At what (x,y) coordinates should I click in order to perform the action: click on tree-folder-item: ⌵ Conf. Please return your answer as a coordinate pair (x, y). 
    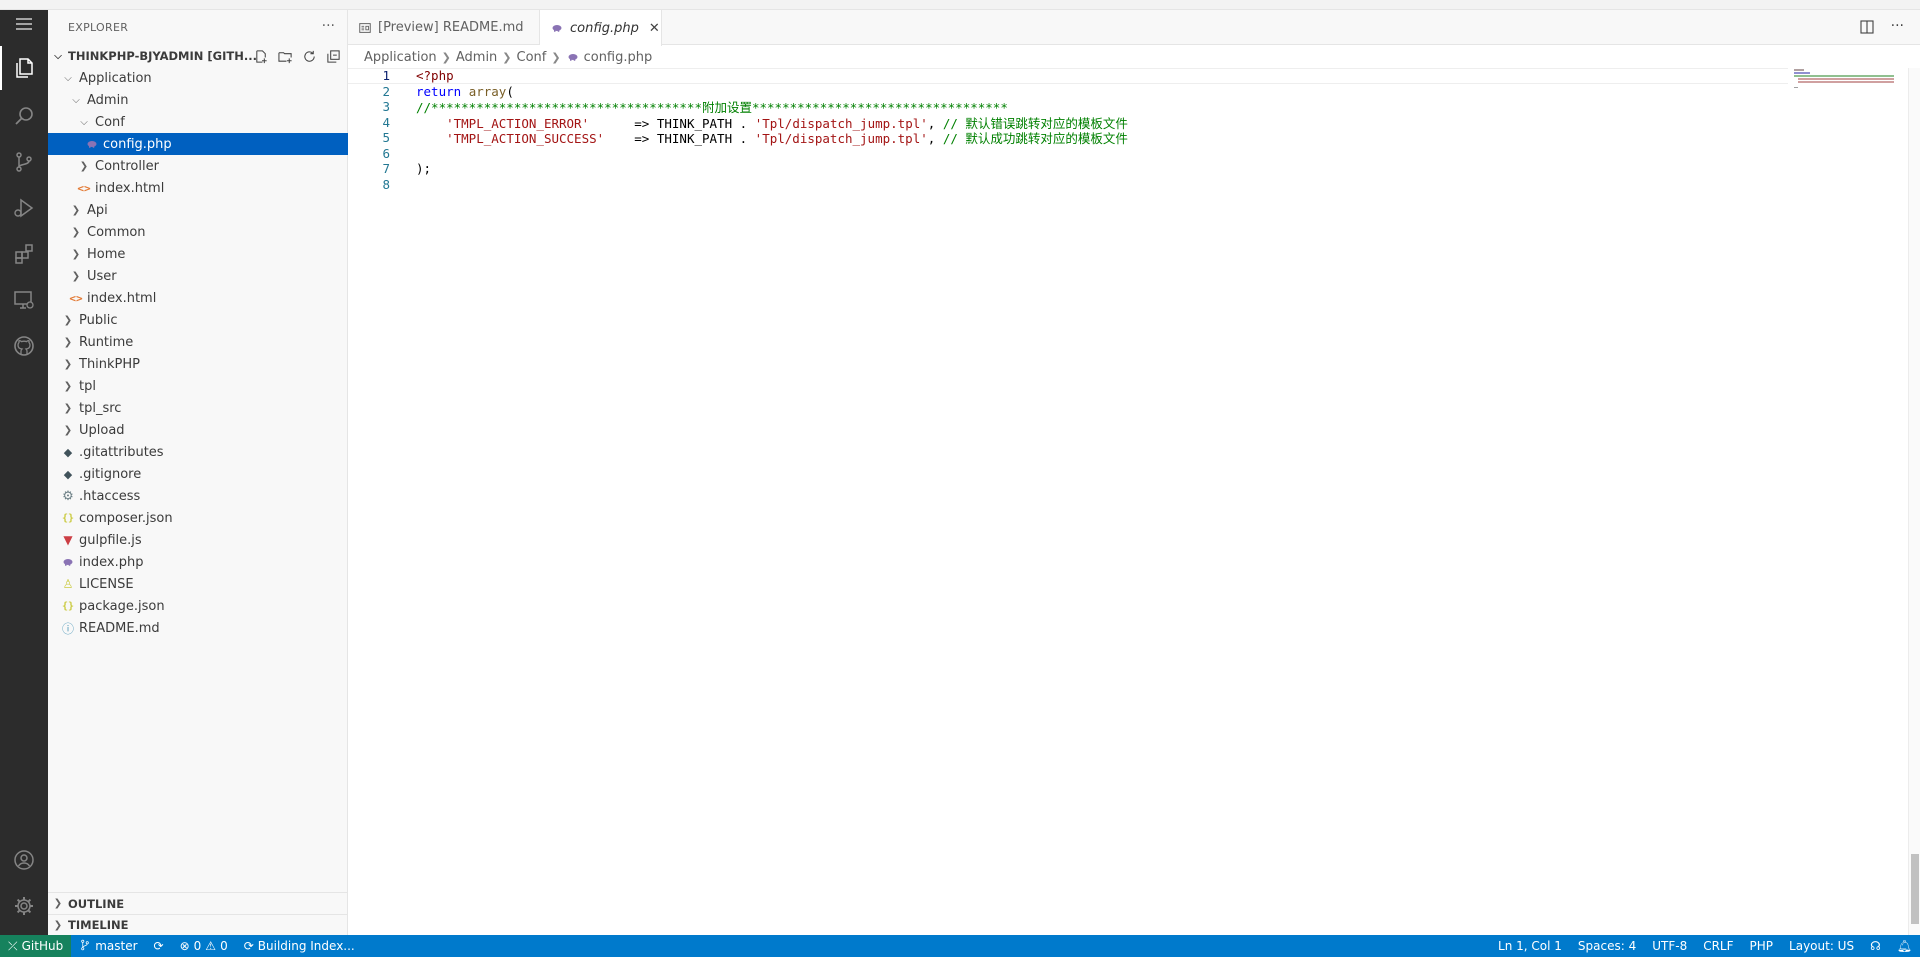
    Looking at the image, I should click on (198, 122).